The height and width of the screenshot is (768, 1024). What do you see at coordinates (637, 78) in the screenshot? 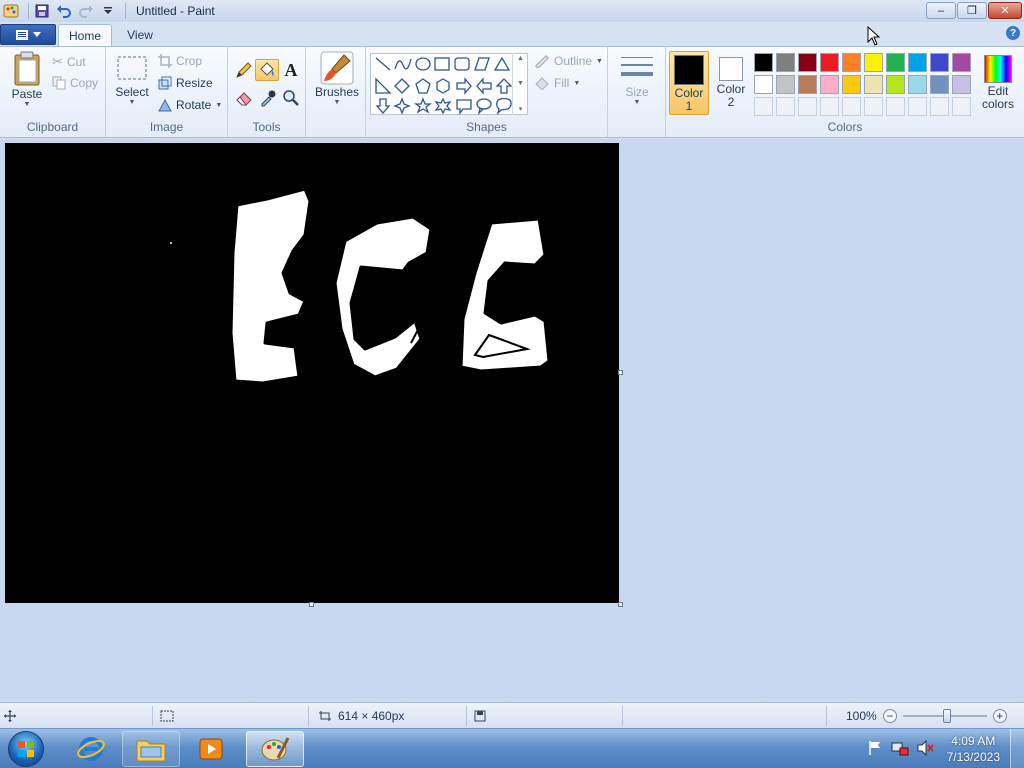
I see `size-button: Size ▼` at bounding box center [637, 78].